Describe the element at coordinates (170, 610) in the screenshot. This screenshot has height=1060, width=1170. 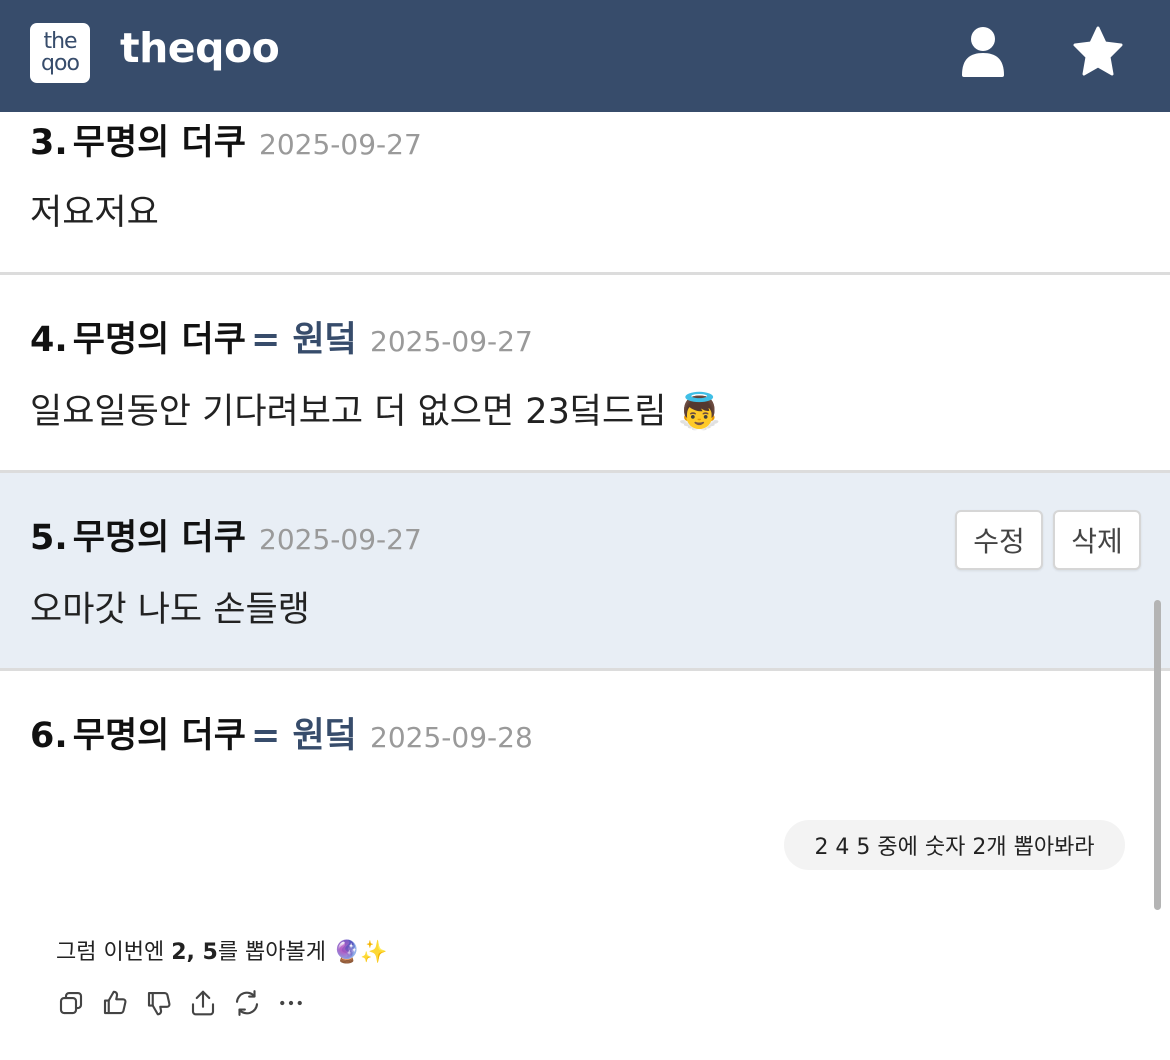
I see `comment-text: 오마갓 나도 손들랭` at that location.